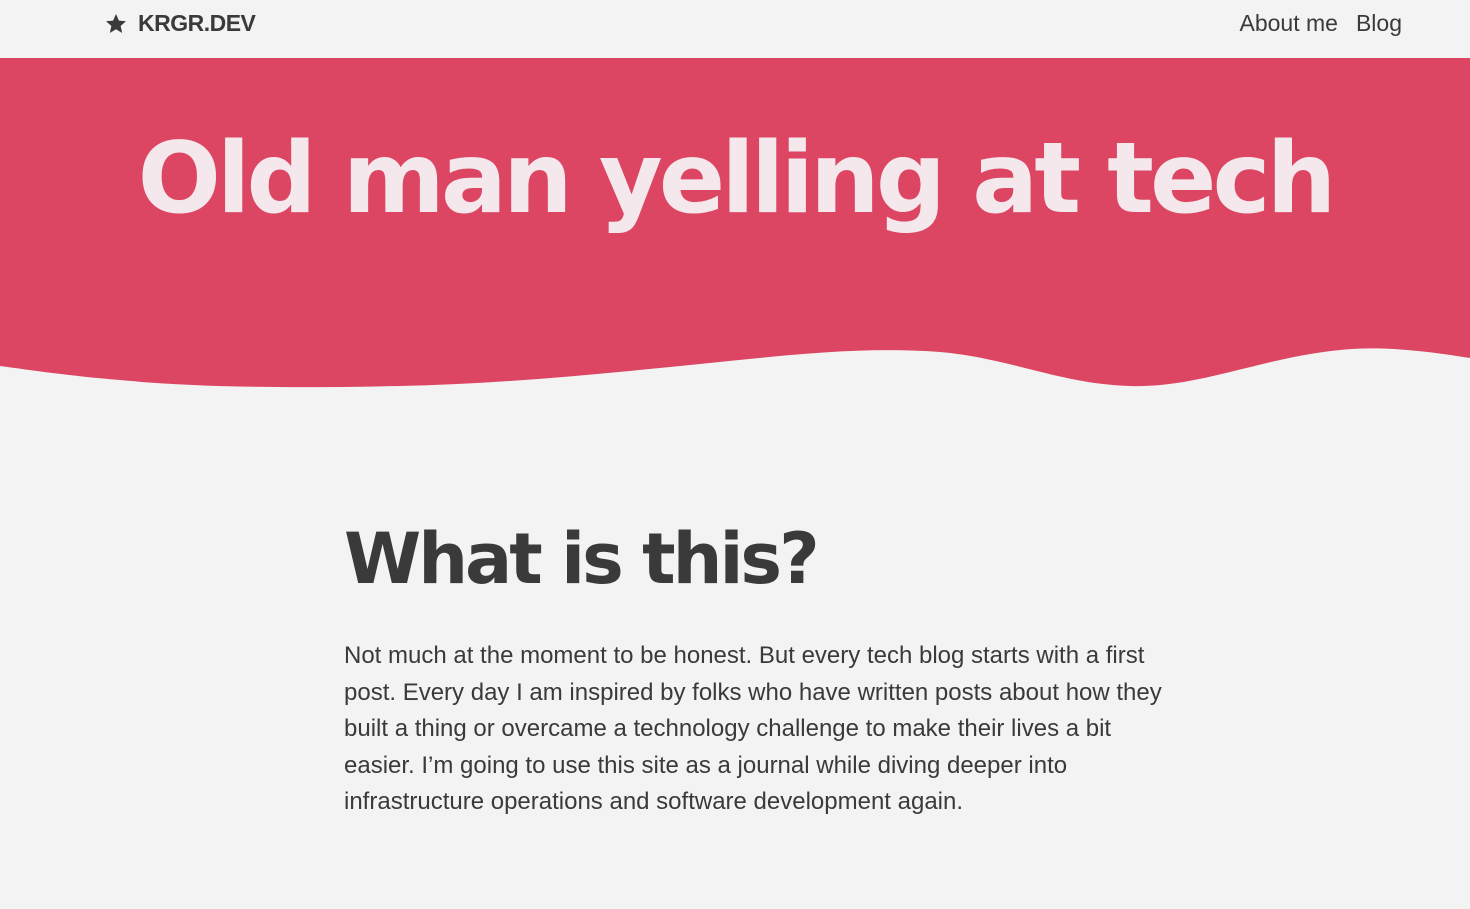 The height and width of the screenshot is (909, 1470). What do you see at coordinates (116, 23) in the screenshot?
I see `star-icon` at bounding box center [116, 23].